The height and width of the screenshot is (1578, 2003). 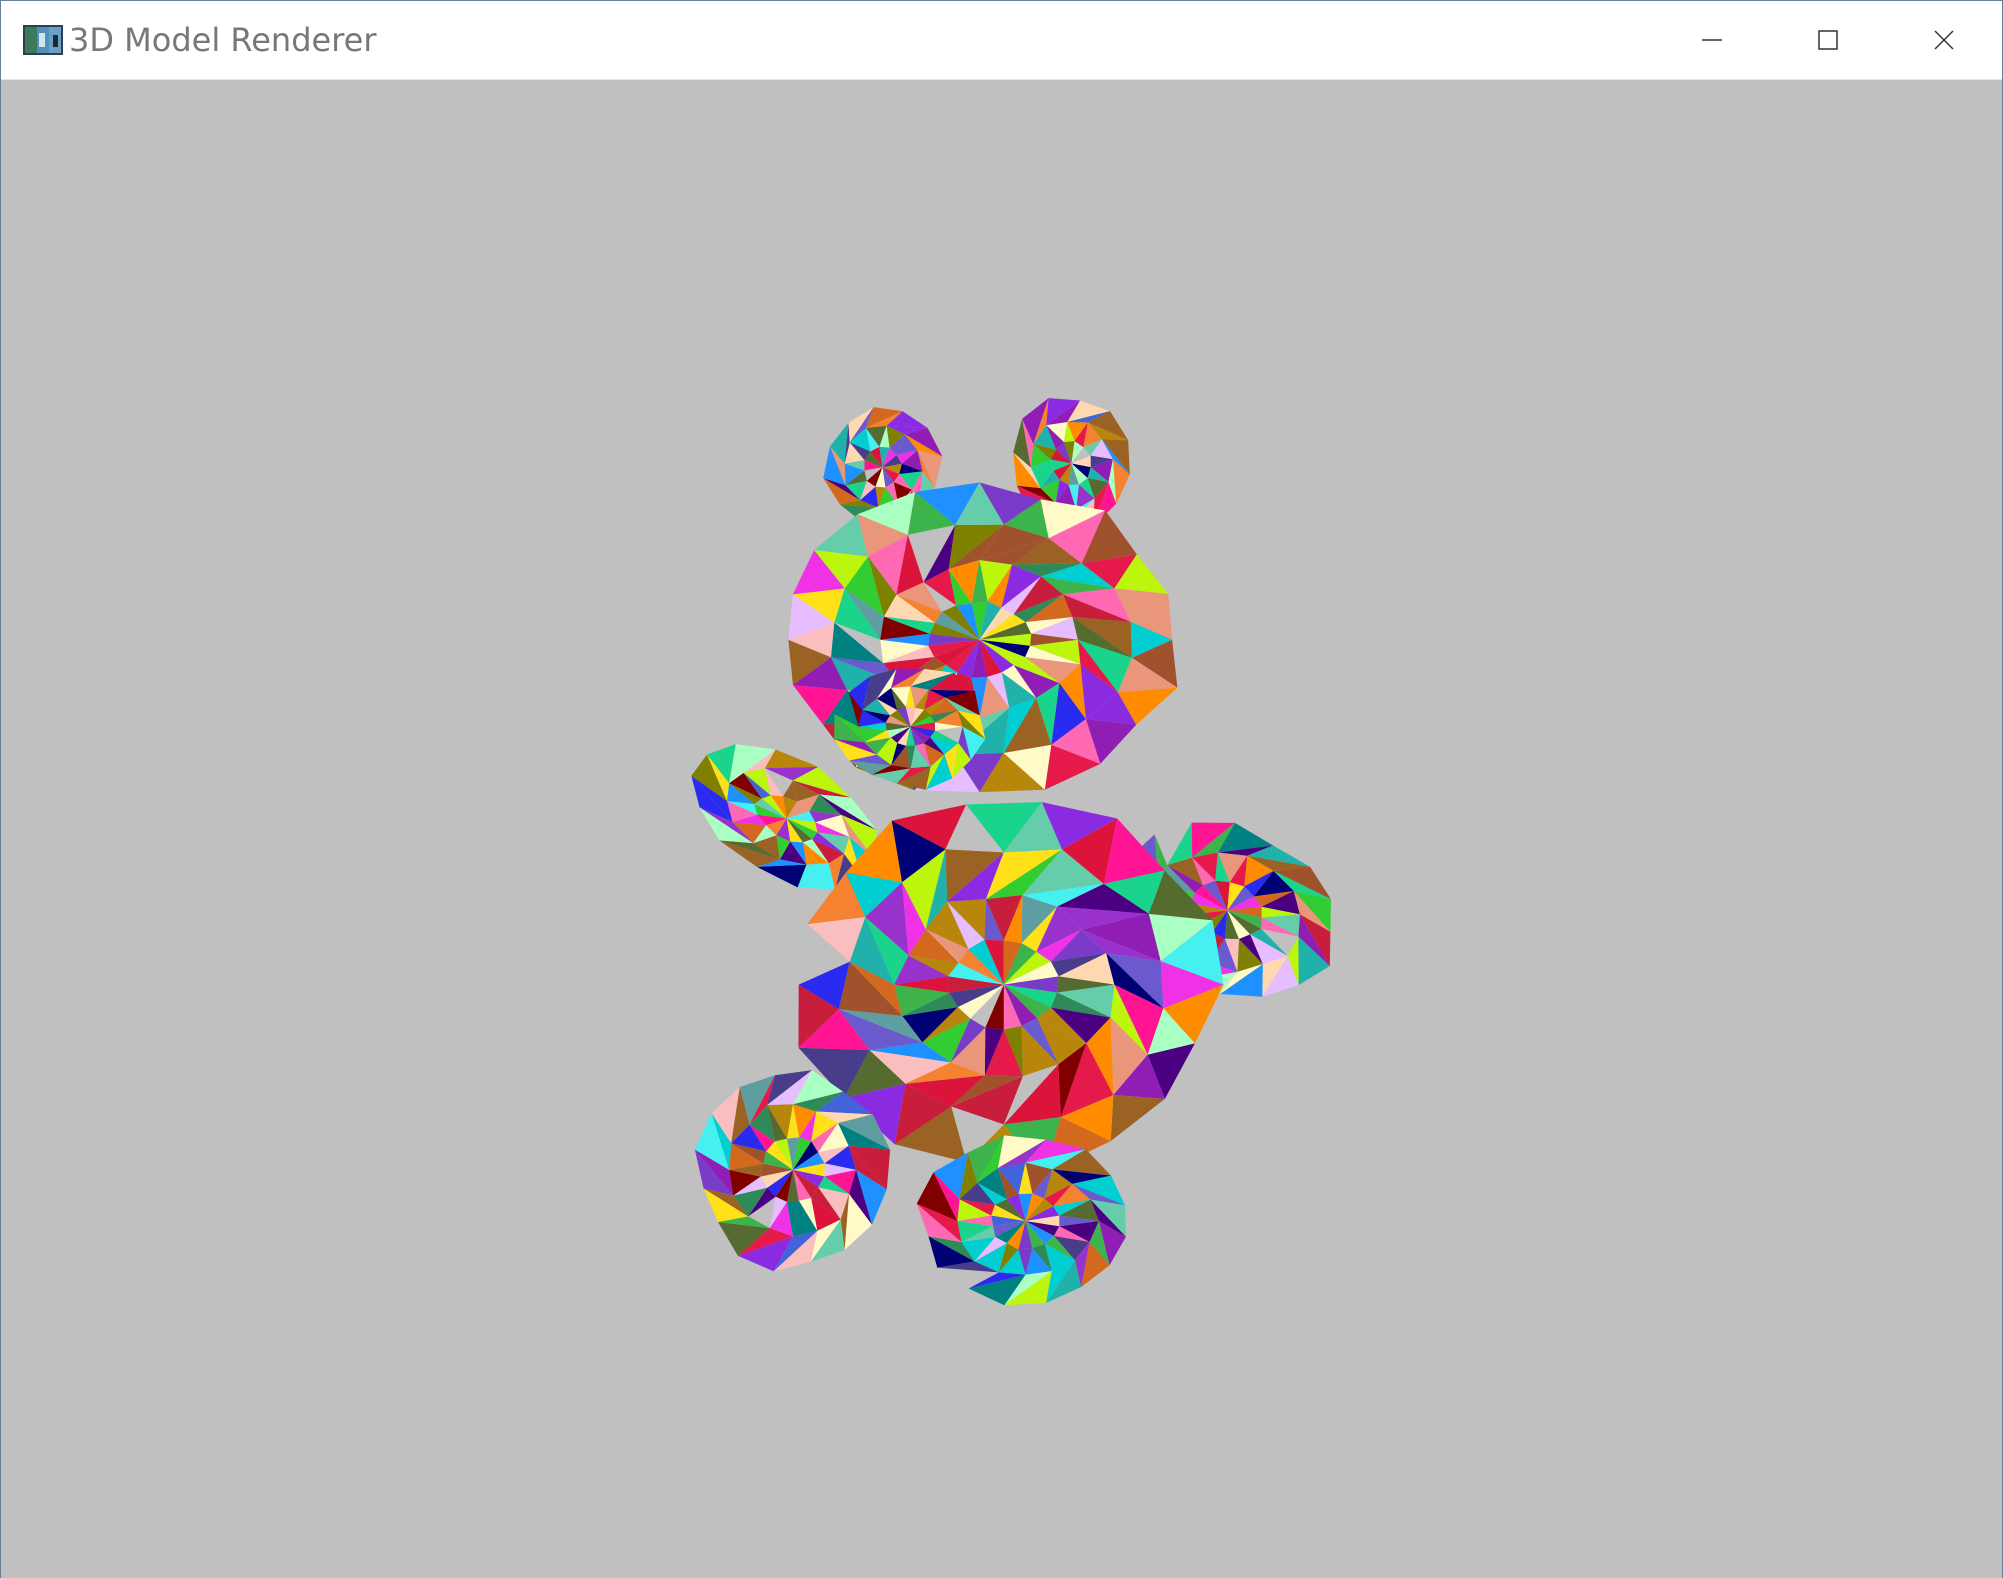 What do you see at coordinates (43, 40) in the screenshot?
I see `app-icon` at bounding box center [43, 40].